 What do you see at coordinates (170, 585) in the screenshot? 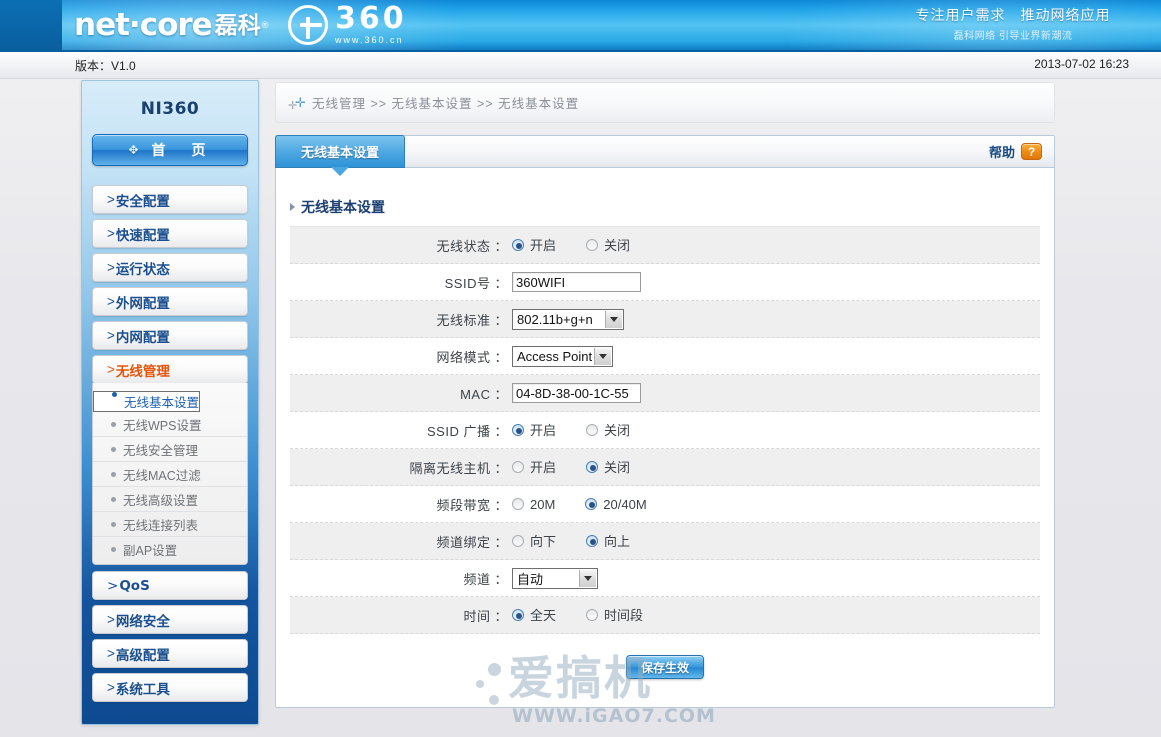
I see `sidebar-item-qos: > QoS` at bounding box center [170, 585].